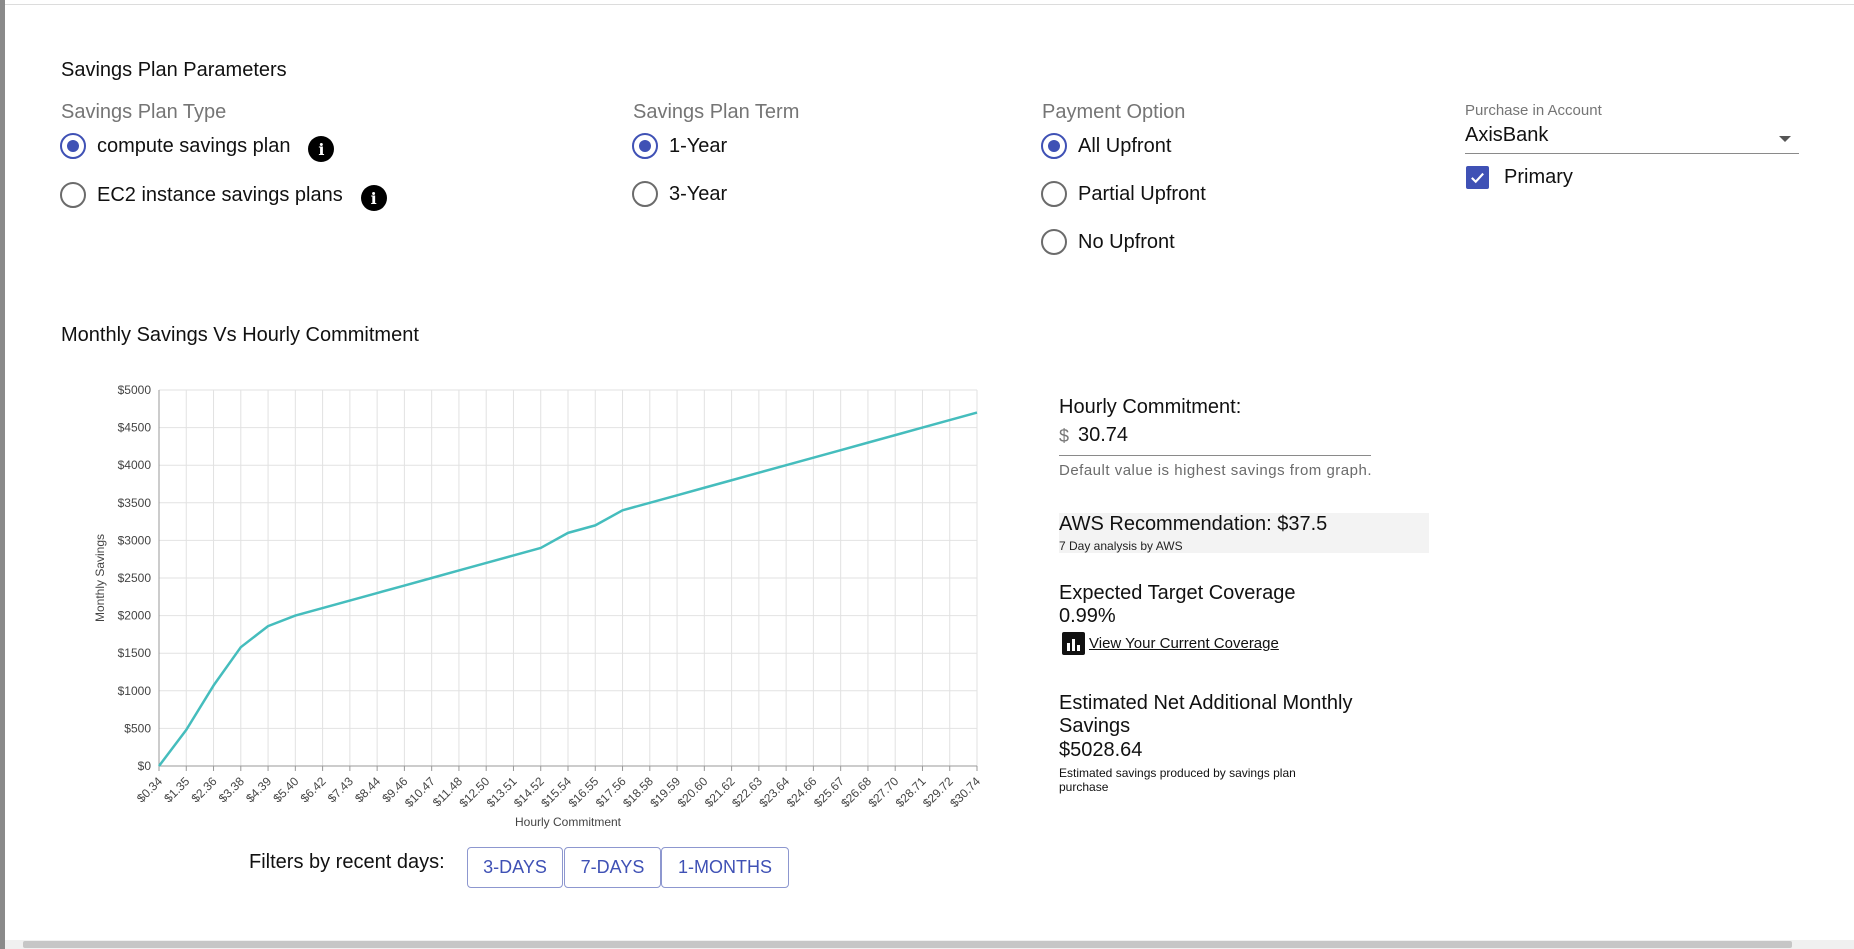 The image size is (1854, 949). I want to click on window-left-edge, so click(2, 474).